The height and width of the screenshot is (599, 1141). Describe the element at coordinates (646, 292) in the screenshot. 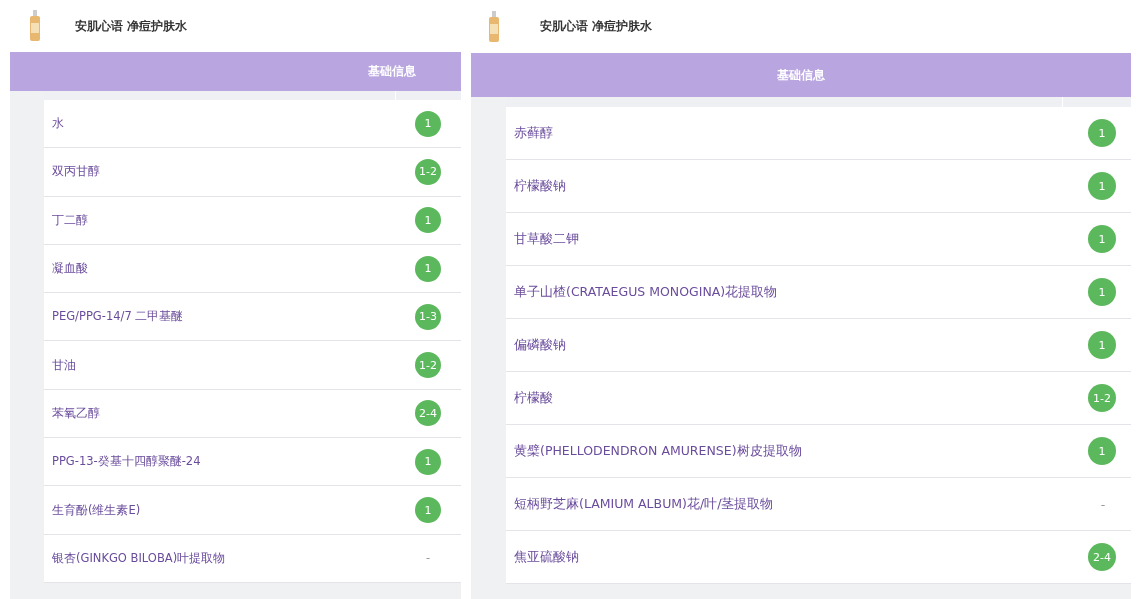

I see `ingredient-name: 单子山楂(CRATAEGUS MONOGINA)花提取物` at that location.